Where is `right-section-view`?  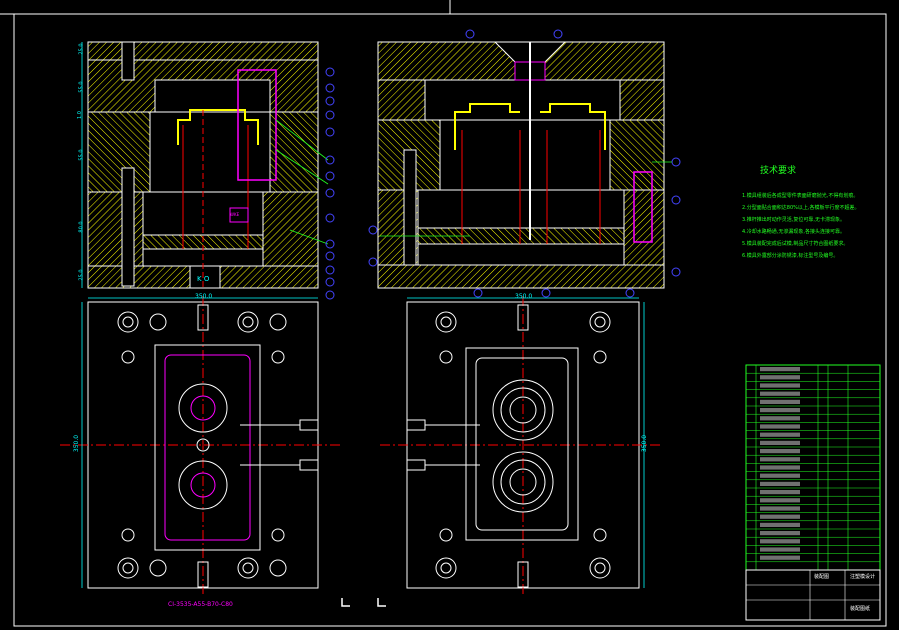
right-section-view is located at coordinates (524, 163).